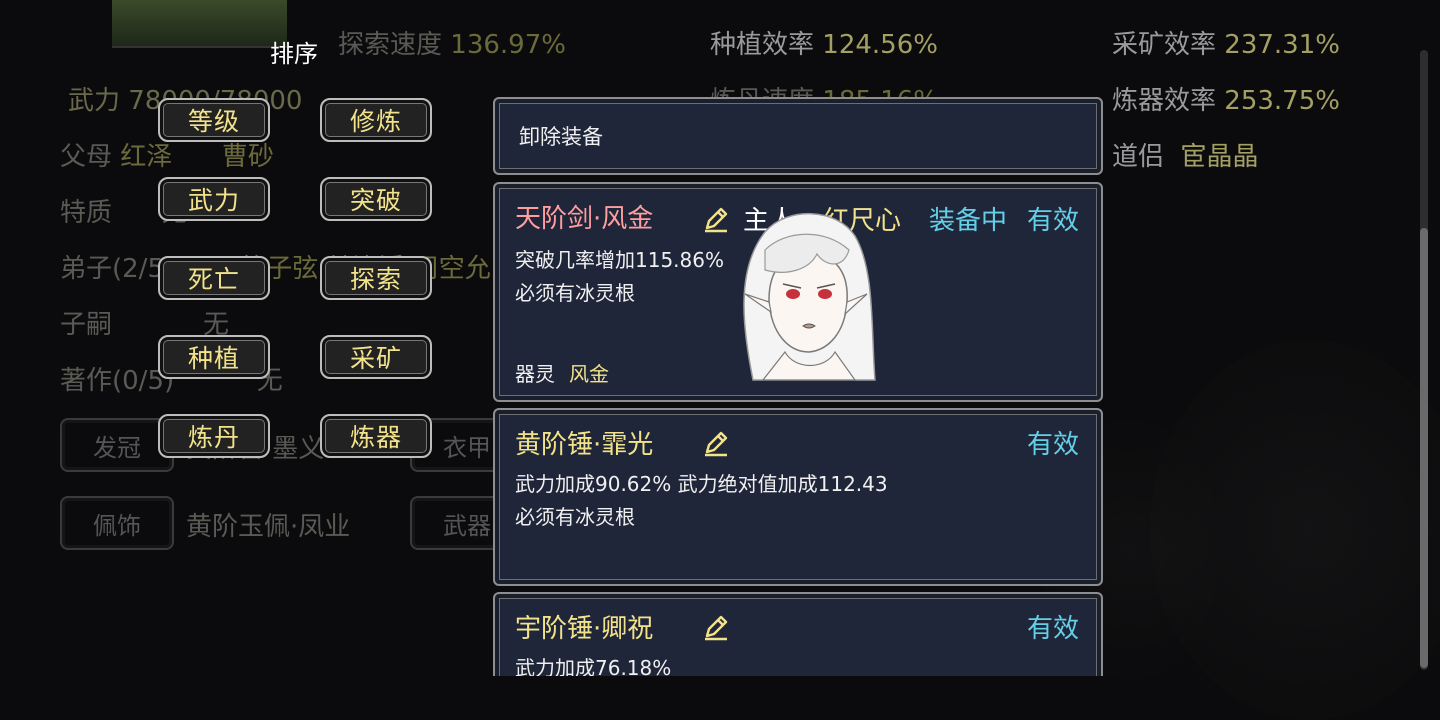  What do you see at coordinates (800, 698) in the screenshot?
I see `panel-clip` at bounding box center [800, 698].